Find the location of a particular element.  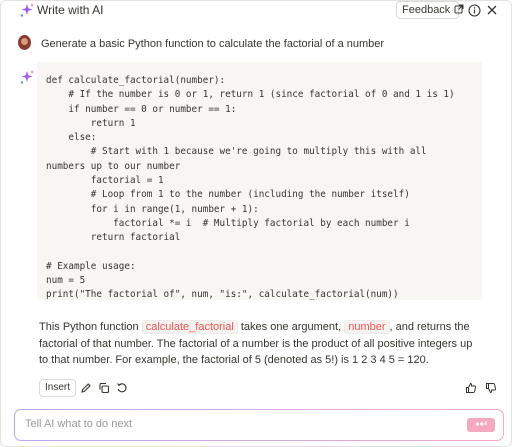

panel-header: Write with AI Feedback is located at coordinates (256, 11).